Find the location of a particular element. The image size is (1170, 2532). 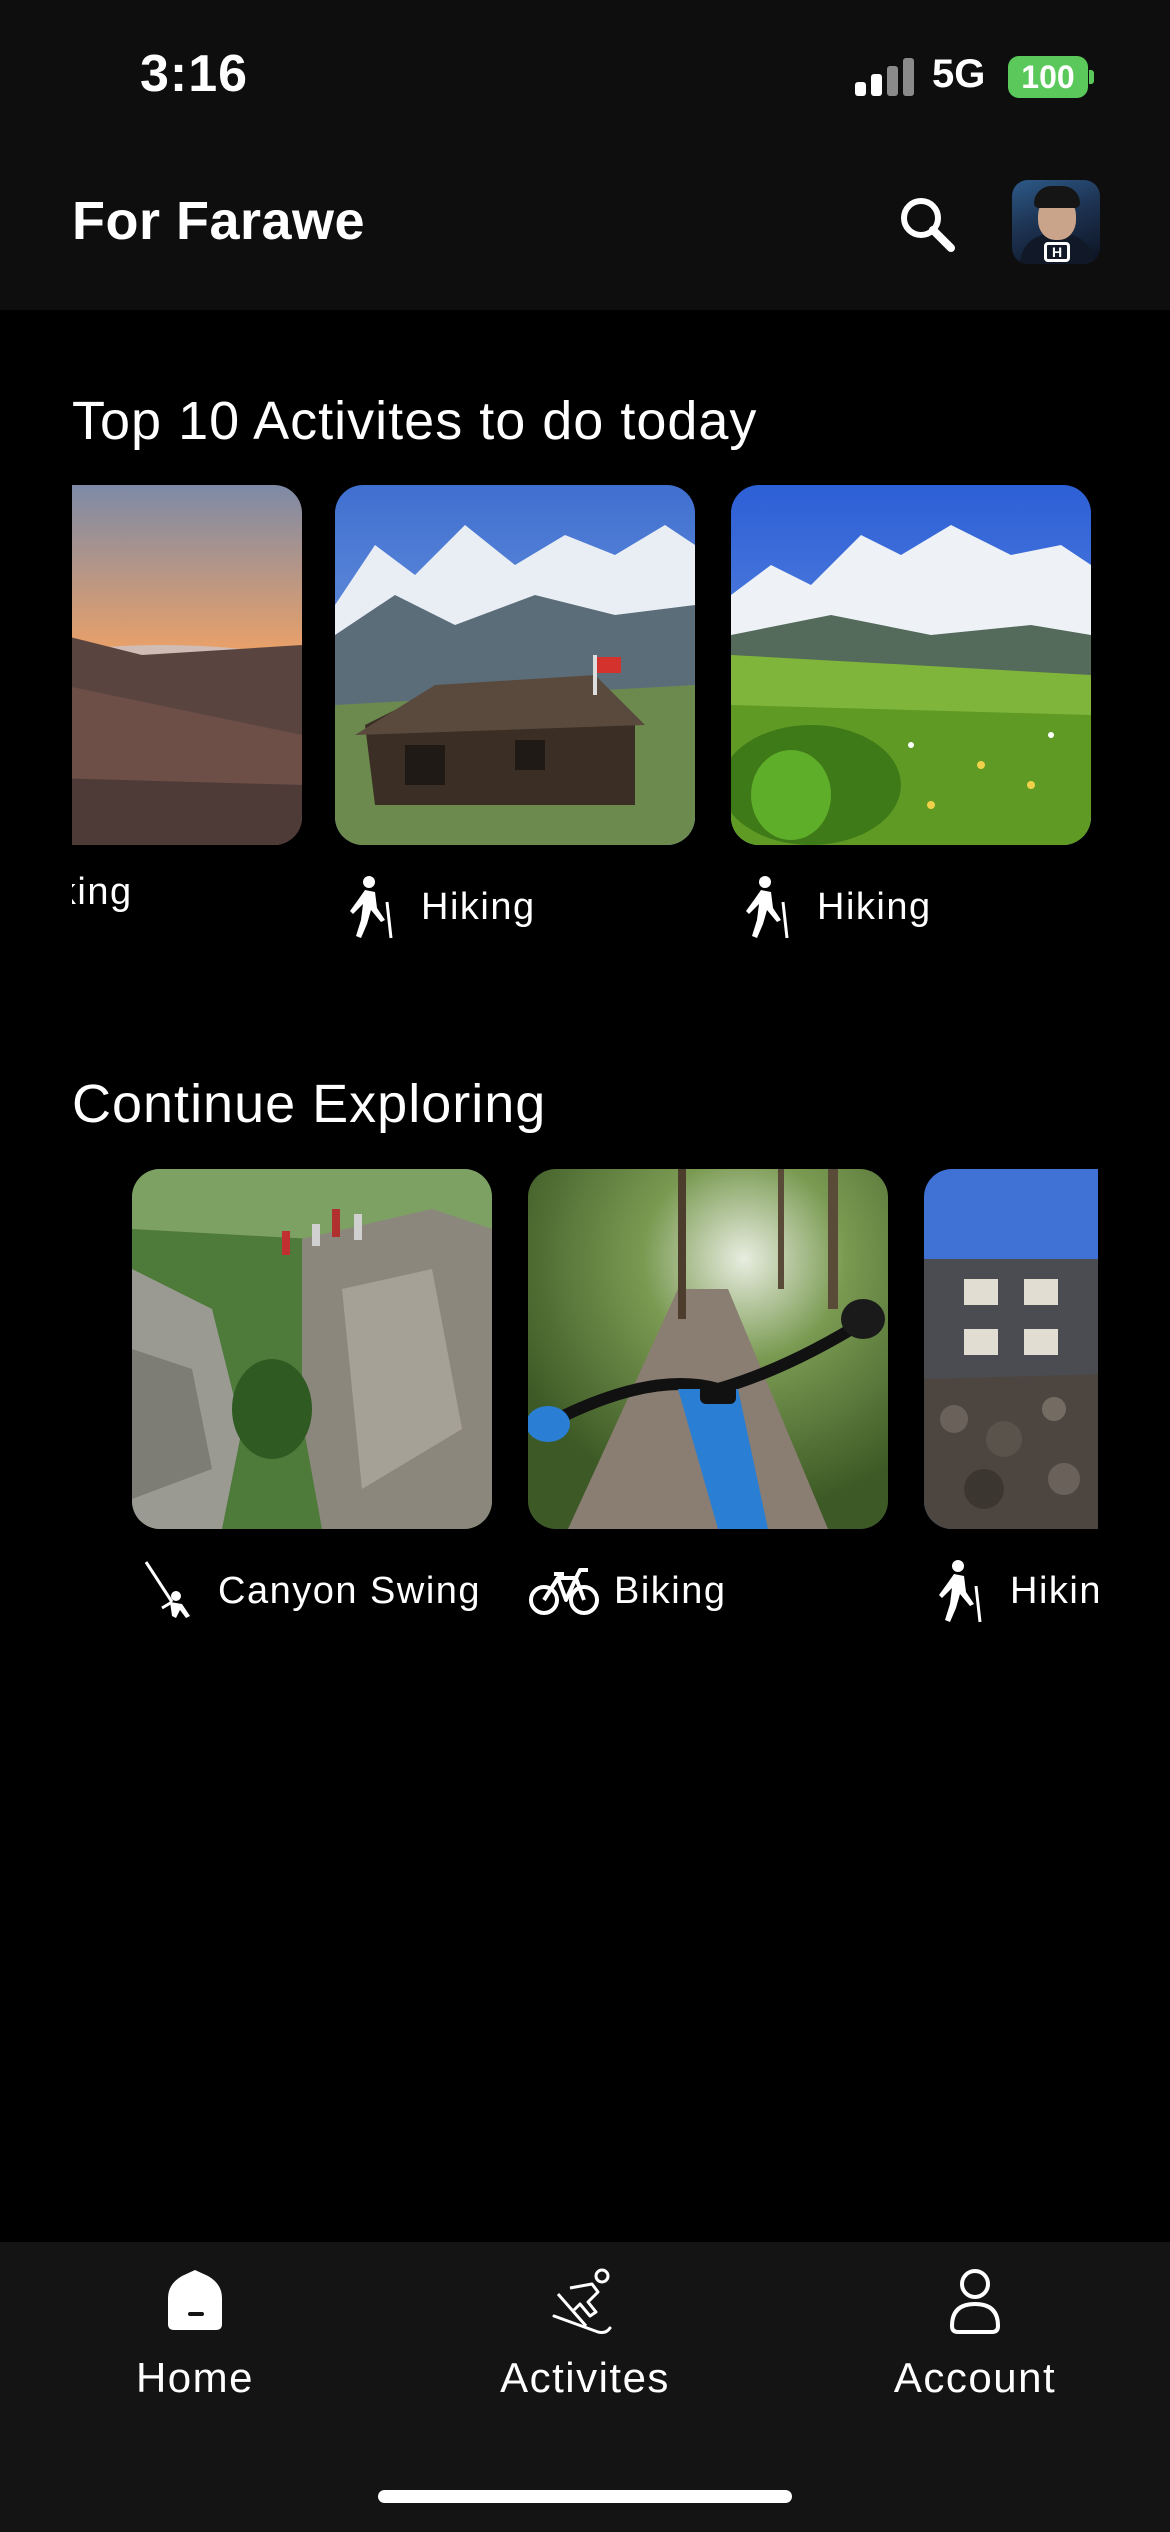

top-activity-label-text-2: Hiking is located at coordinates (478, 906).